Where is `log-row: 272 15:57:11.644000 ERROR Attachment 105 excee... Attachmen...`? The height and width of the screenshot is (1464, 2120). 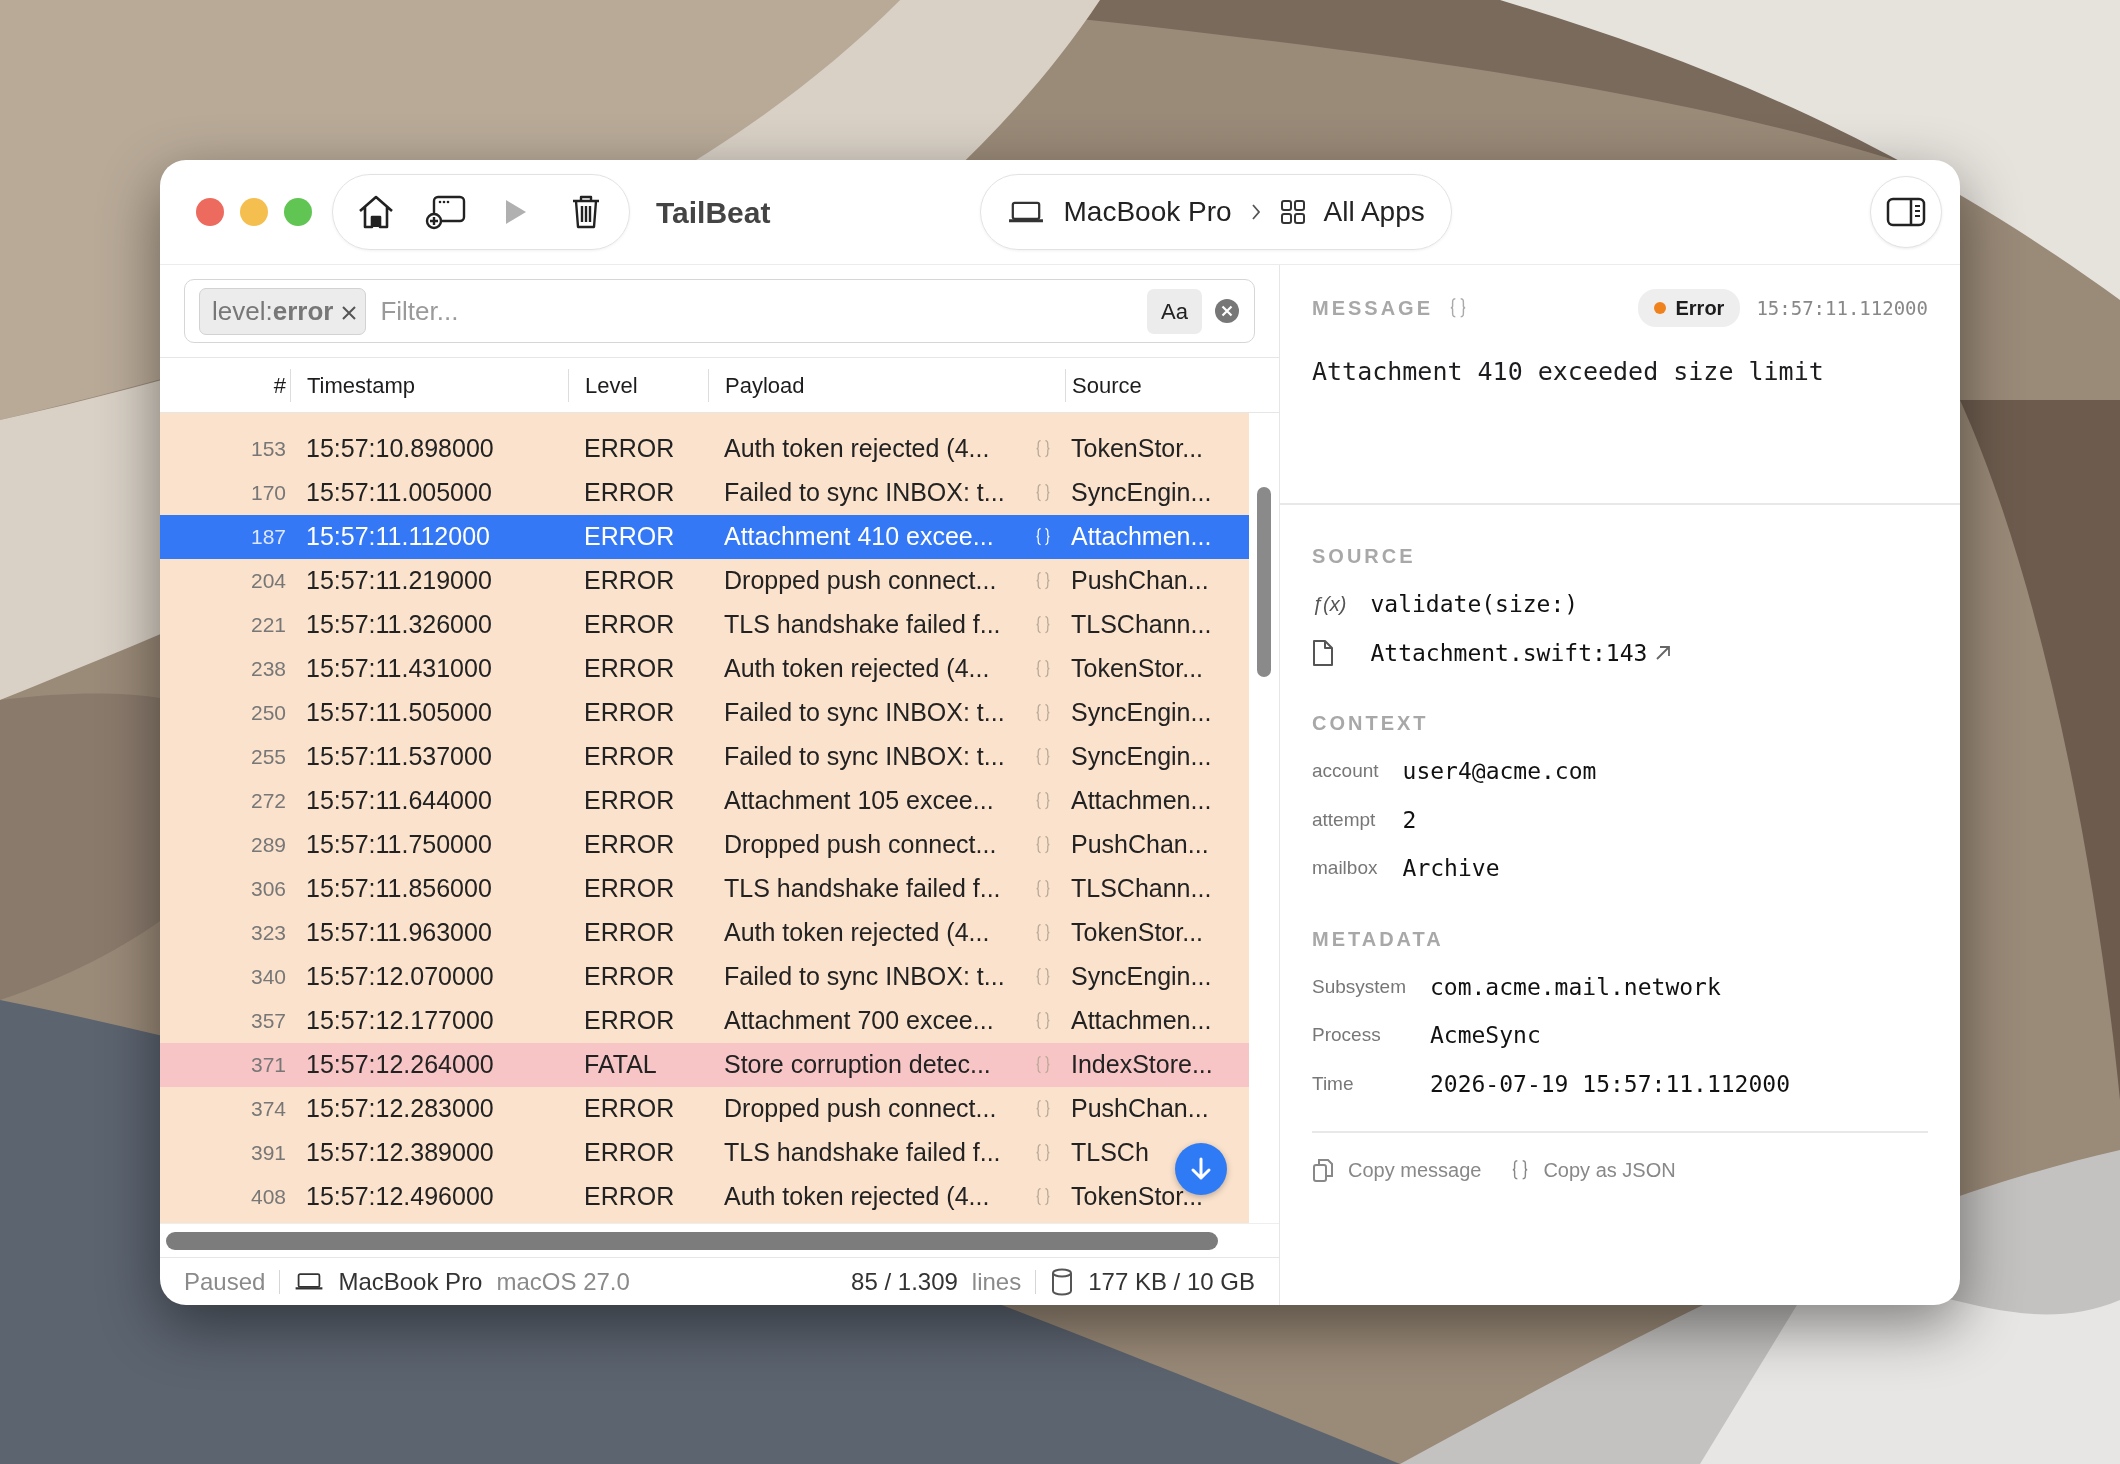
log-row: 272 15:57:11.644000 ERROR Attachment 105 excee... Attachmen... is located at coordinates (705, 801).